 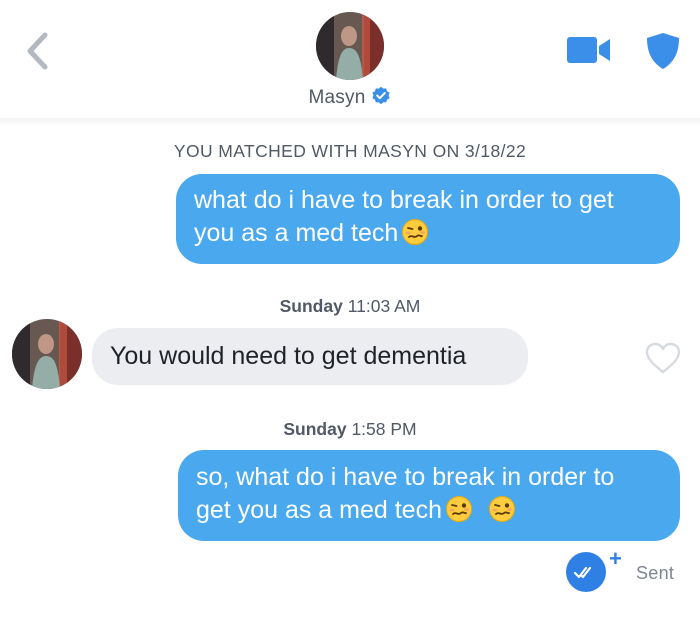 What do you see at coordinates (404, 200) in the screenshot?
I see `message-line: what do i have to break in order to get` at bounding box center [404, 200].